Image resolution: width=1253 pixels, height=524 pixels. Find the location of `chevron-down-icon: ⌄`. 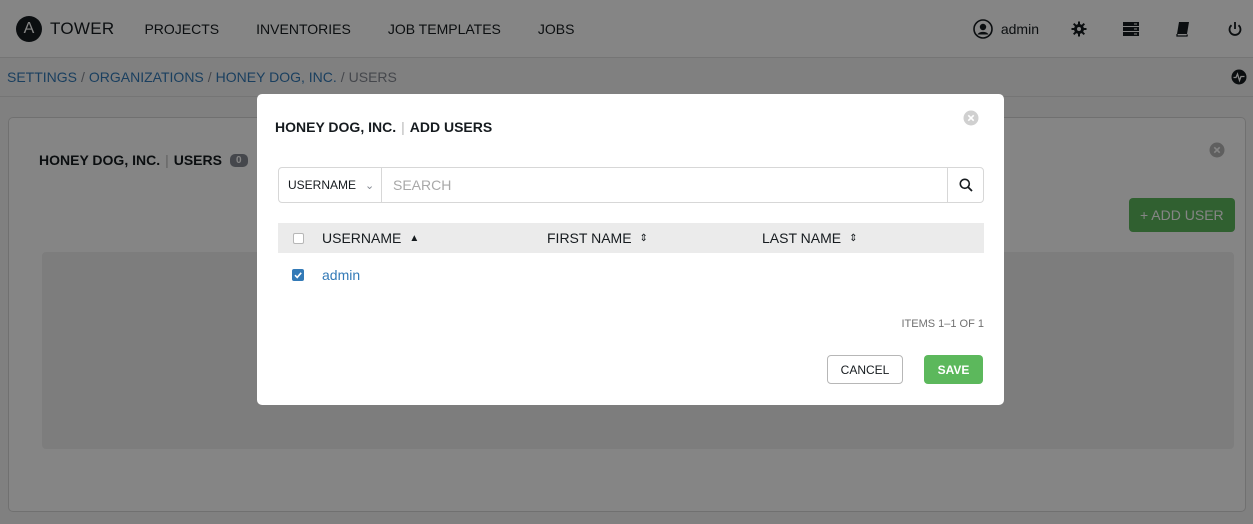

chevron-down-icon: ⌄ is located at coordinates (370, 185).